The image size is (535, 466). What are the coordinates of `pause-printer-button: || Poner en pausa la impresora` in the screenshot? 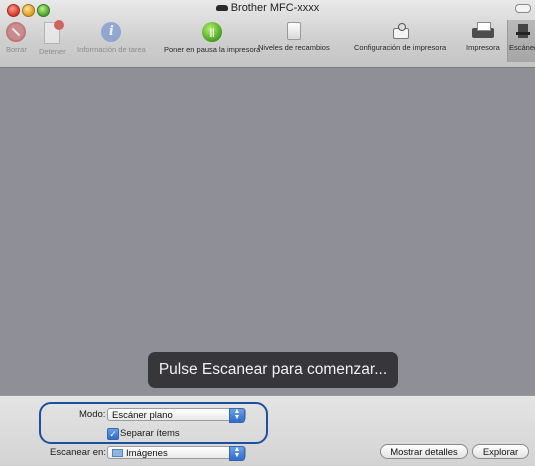 It's located at (212, 38).